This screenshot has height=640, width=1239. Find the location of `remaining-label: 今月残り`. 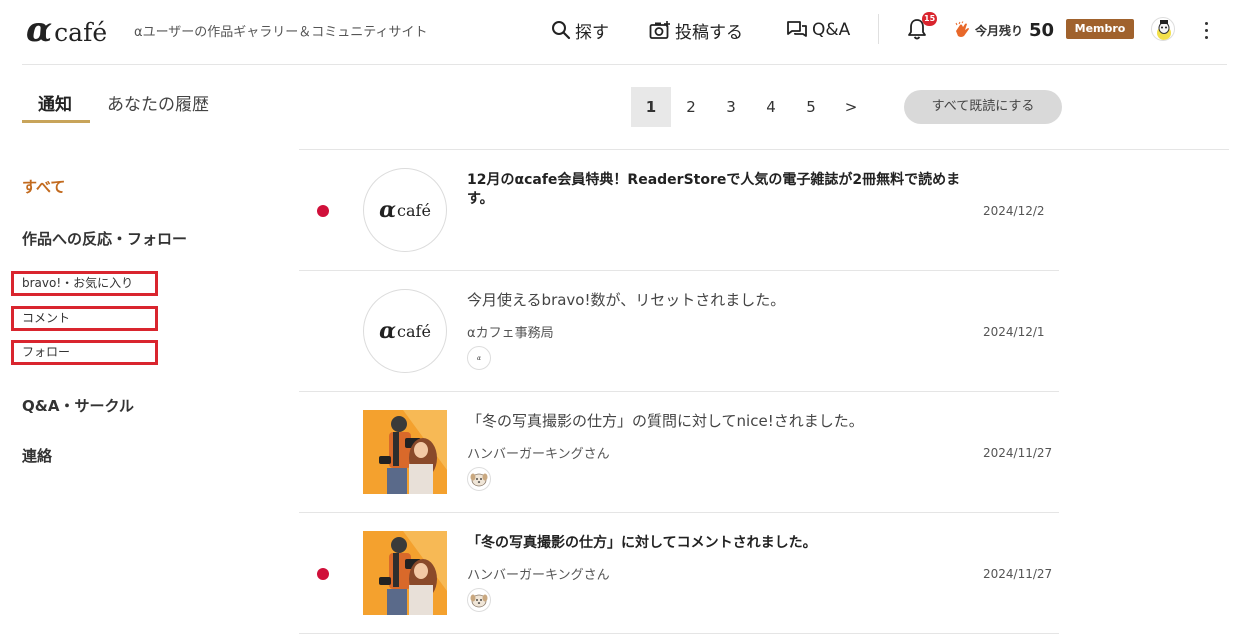

remaining-label: 今月残り is located at coordinates (999, 30).